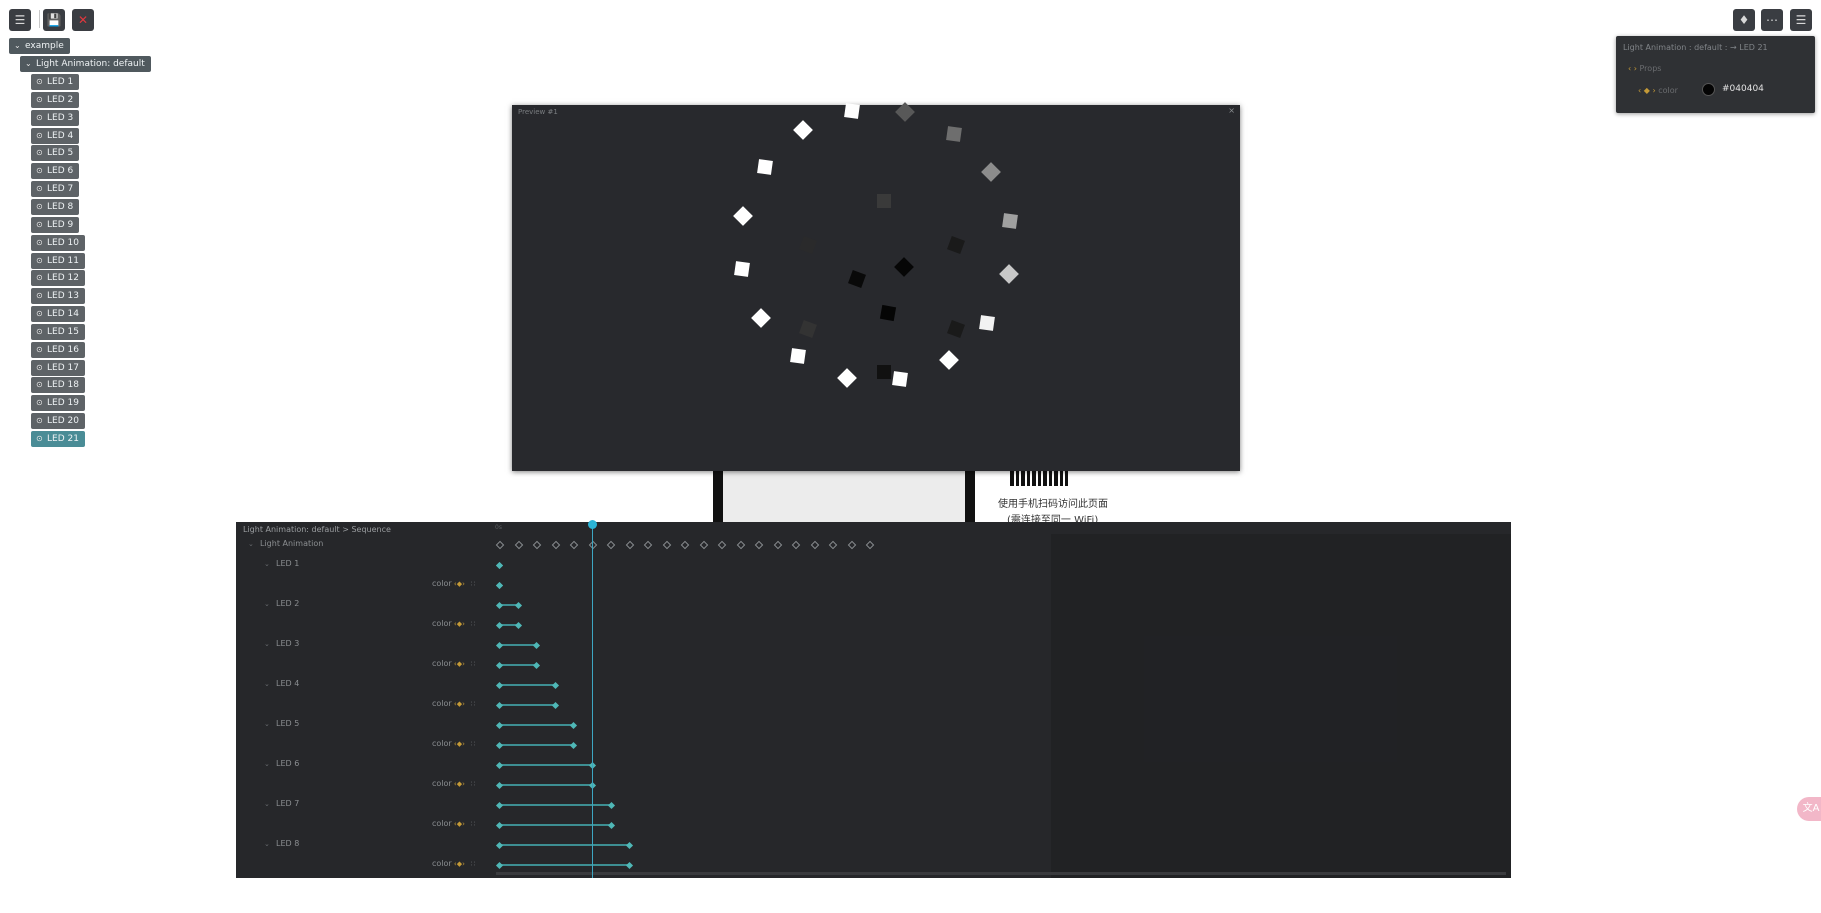 This screenshot has width=1821, height=913. Describe the element at coordinates (1809, 809) in the screenshot. I see `translate-button: 文A` at that location.